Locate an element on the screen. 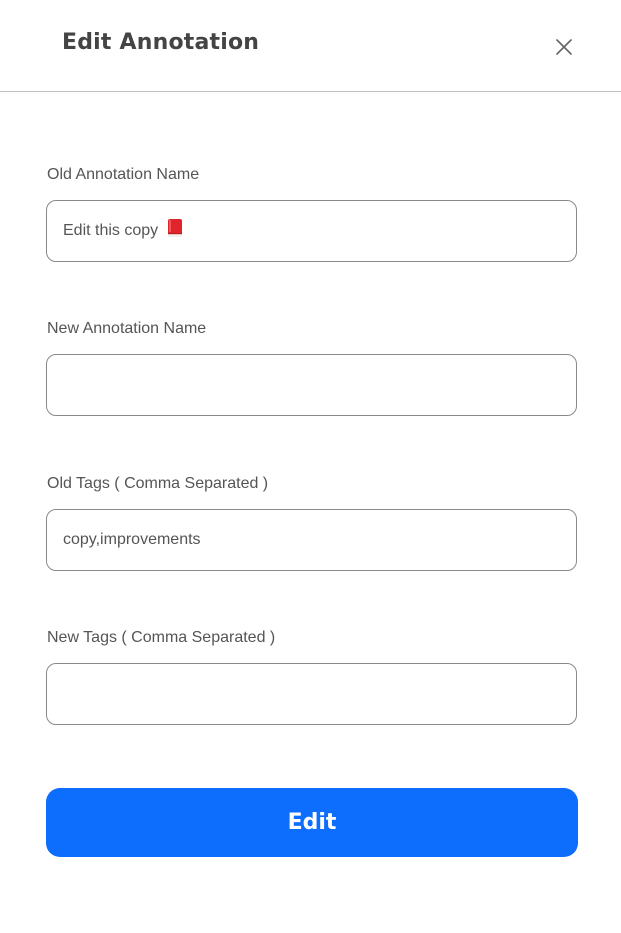  old-tags-label: Old Tags ( Comma Separated ) is located at coordinates (158, 483).